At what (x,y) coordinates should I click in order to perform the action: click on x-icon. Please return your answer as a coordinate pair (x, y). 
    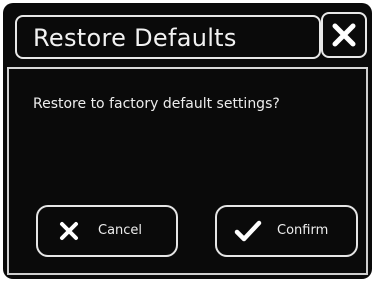
    Looking at the image, I should click on (69, 231).